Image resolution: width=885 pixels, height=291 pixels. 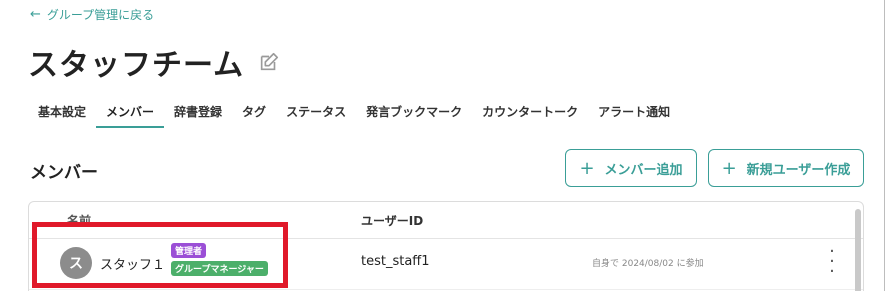 I want to click on more-options-icon: · · ·, so click(x=832, y=262).